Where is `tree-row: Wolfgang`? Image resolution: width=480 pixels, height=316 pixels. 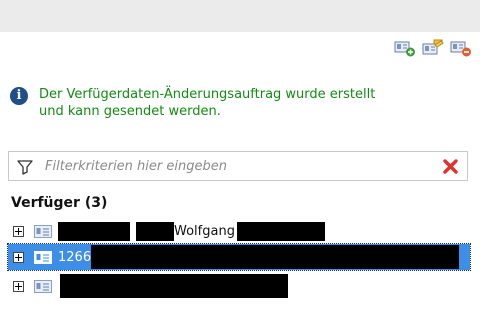
tree-row: Wolfgang is located at coordinates (239, 231).